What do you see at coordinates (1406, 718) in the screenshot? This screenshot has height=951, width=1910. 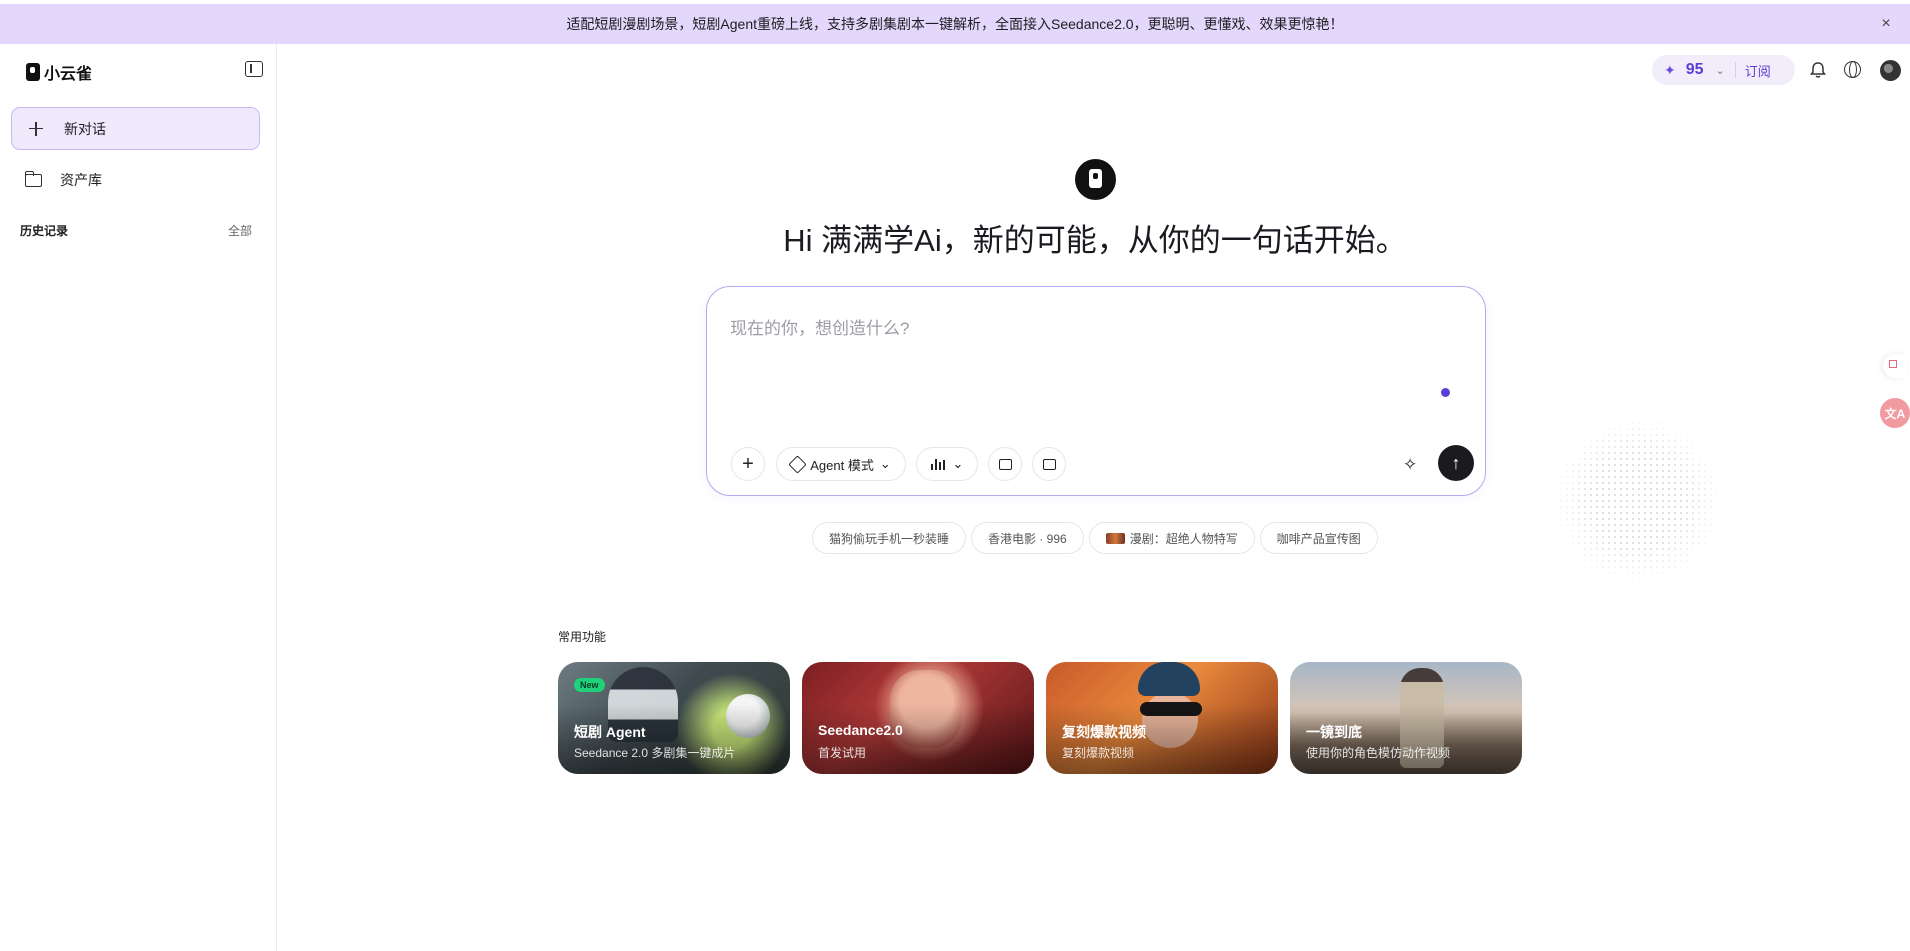 I see `feature-card-one-take: 一镜到底 使用你的角色模仿动作视频` at bounding box center [1406, 718].